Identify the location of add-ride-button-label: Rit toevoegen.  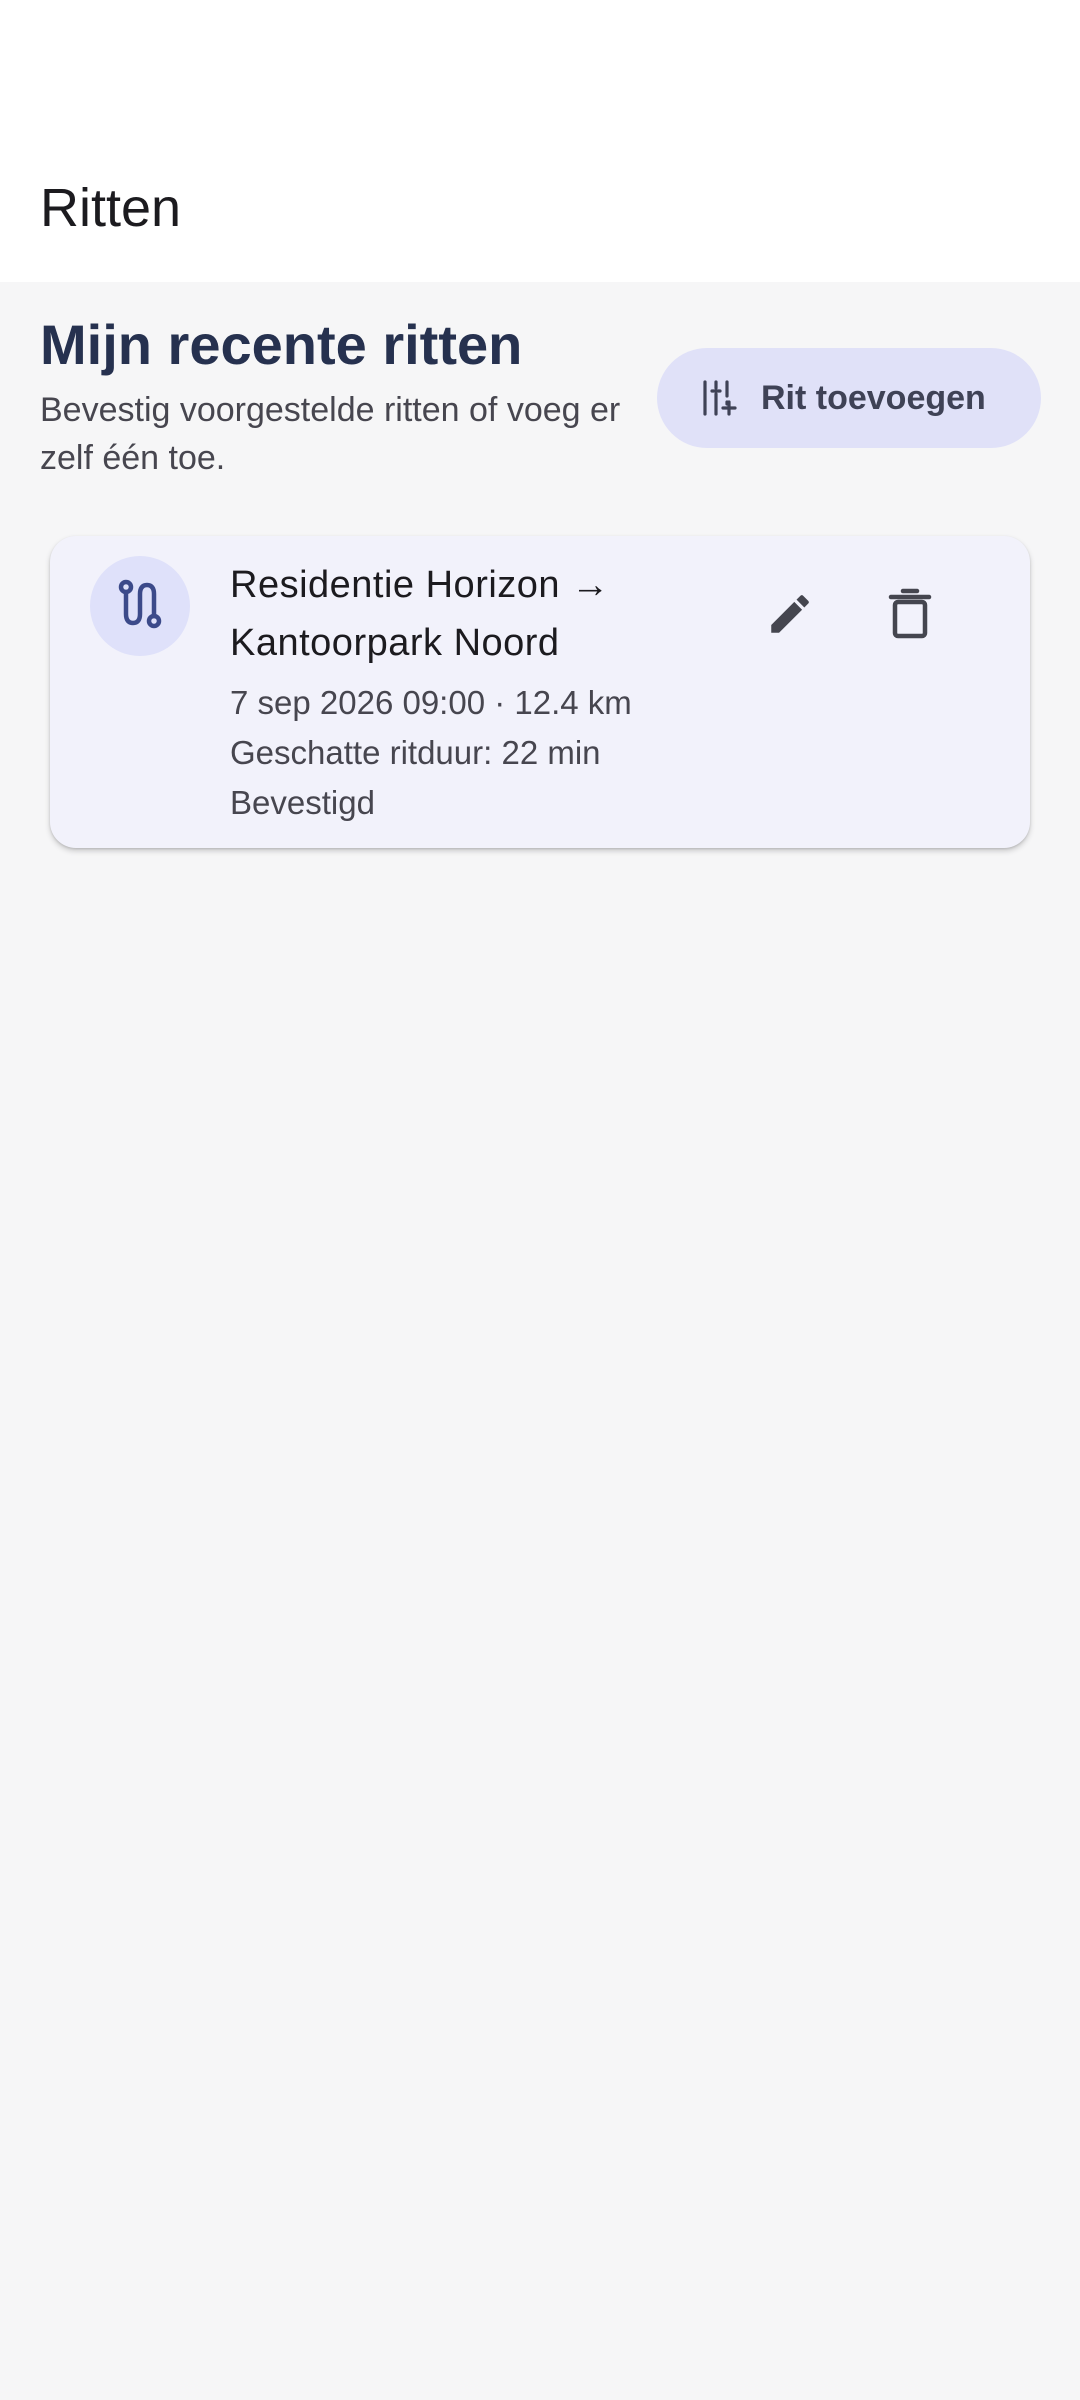
(873, 398).